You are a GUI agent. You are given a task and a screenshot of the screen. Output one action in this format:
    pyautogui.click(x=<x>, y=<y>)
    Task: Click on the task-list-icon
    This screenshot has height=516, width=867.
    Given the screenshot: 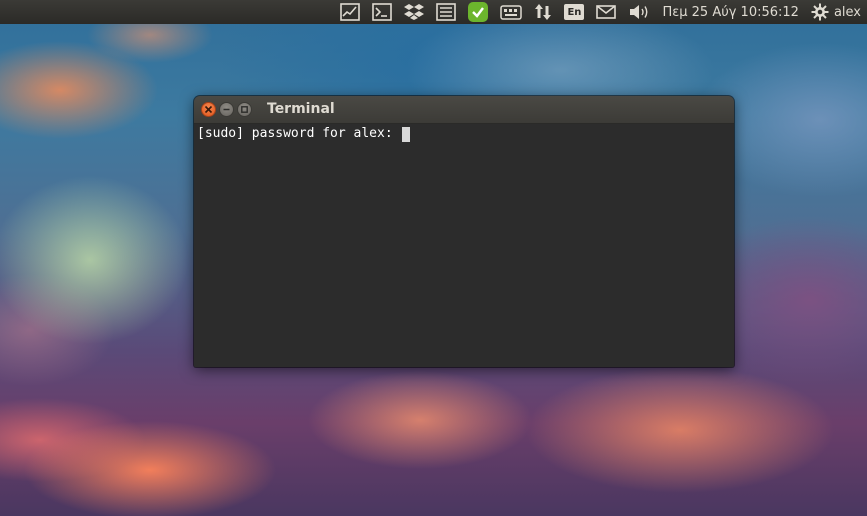 What is the action you would take?
    pyautogui.click(x=446, y=12)
    